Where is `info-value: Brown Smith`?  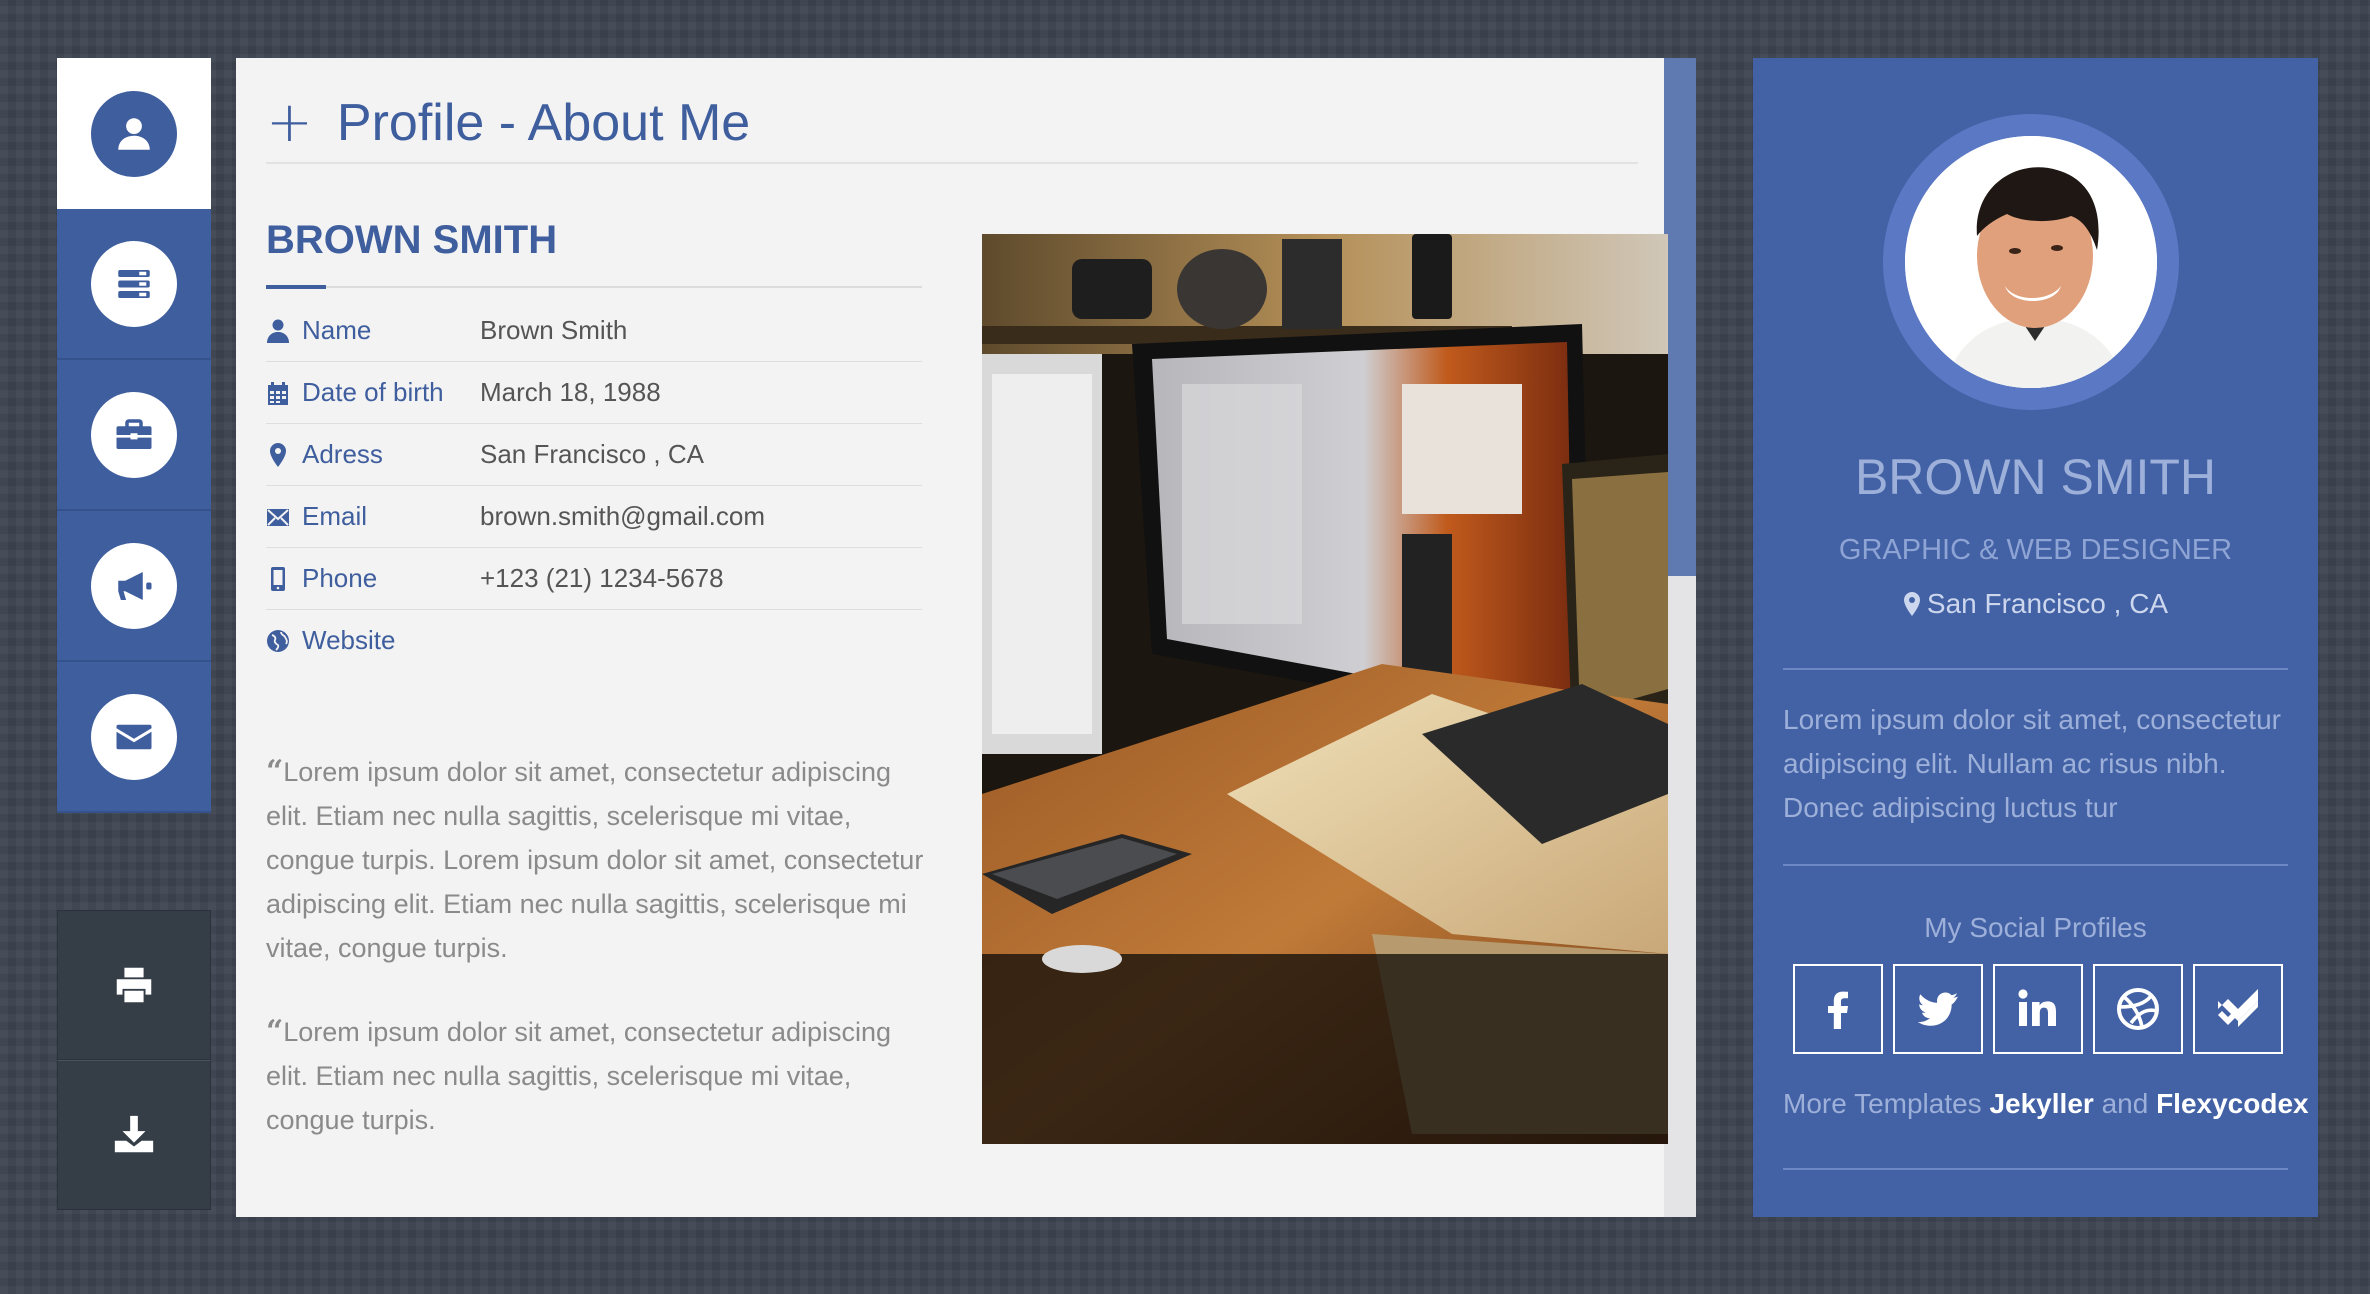
info-value: Brown Smith is located at coordinates (554, 330).